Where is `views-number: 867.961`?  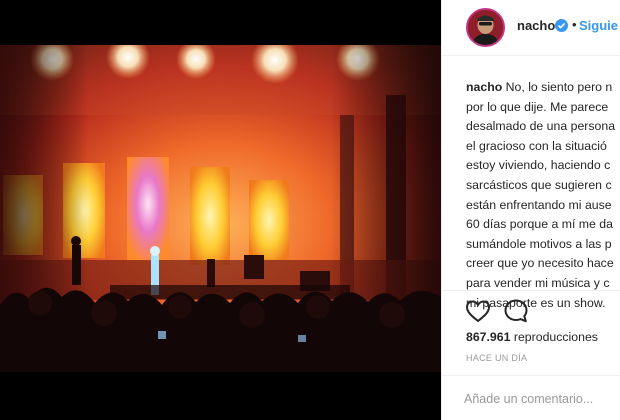 views-number: 867.961 is located at coordinates (488, 337).